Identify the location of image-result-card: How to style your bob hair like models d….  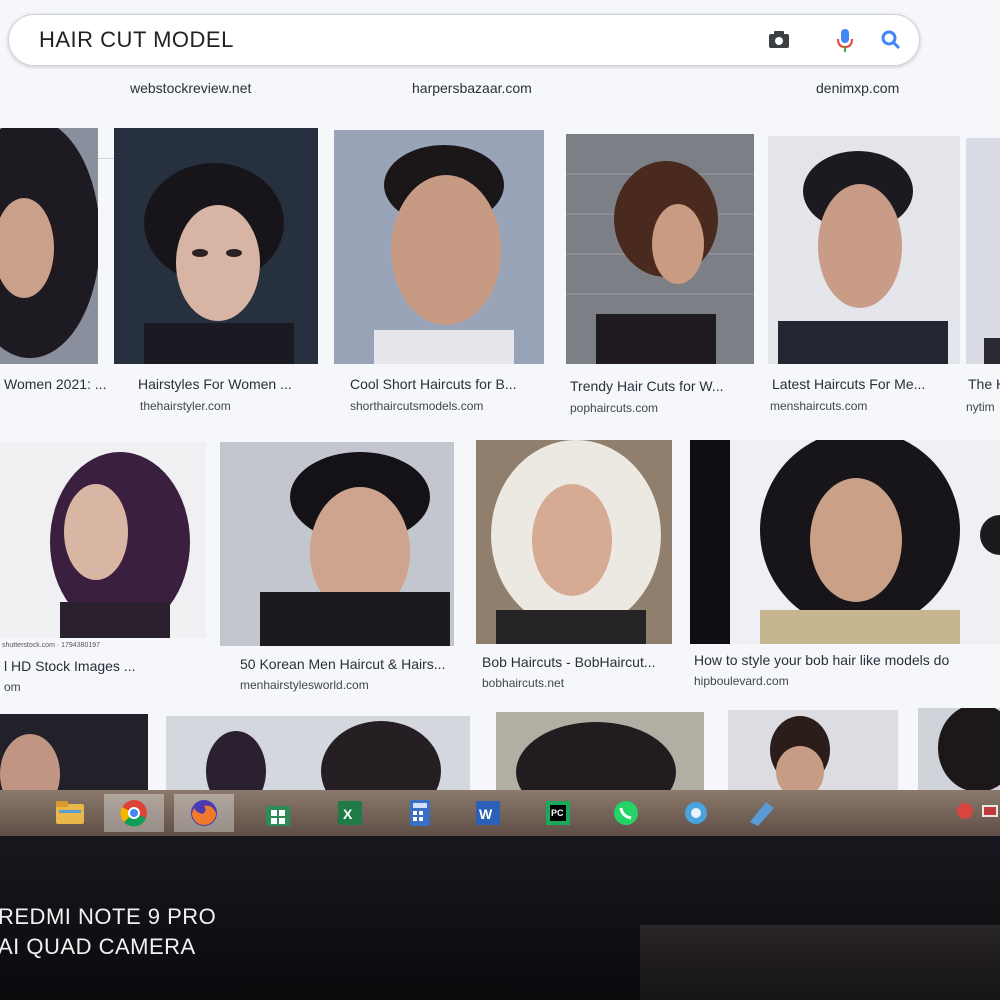
(845, 571).